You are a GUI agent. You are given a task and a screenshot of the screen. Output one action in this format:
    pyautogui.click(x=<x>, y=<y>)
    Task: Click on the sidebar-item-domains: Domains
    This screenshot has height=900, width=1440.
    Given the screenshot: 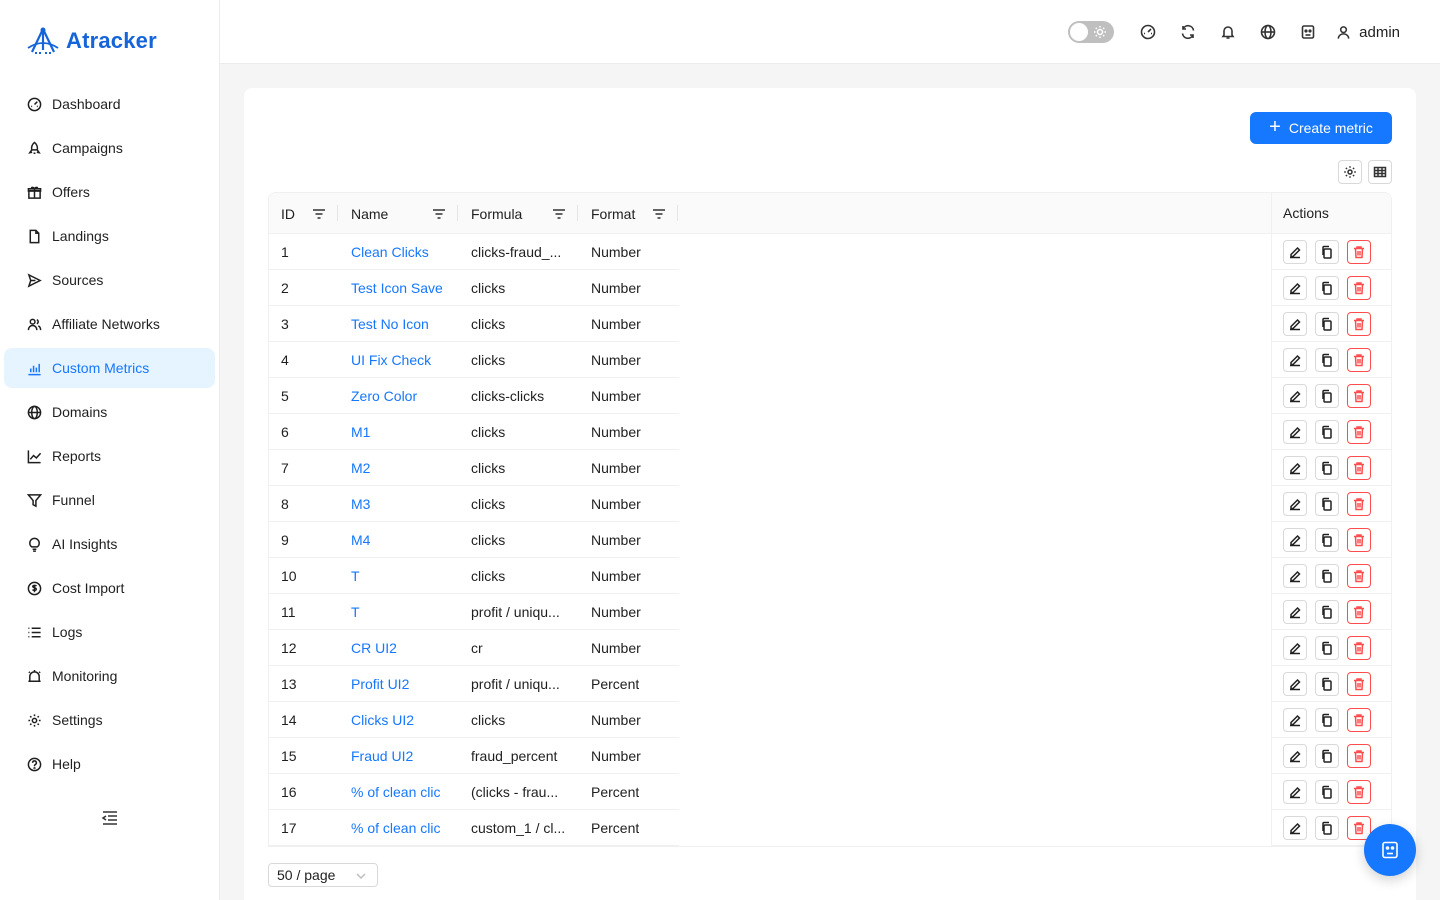 What is the action you would take?
    pyautogui.click(x=109, y=412)
    